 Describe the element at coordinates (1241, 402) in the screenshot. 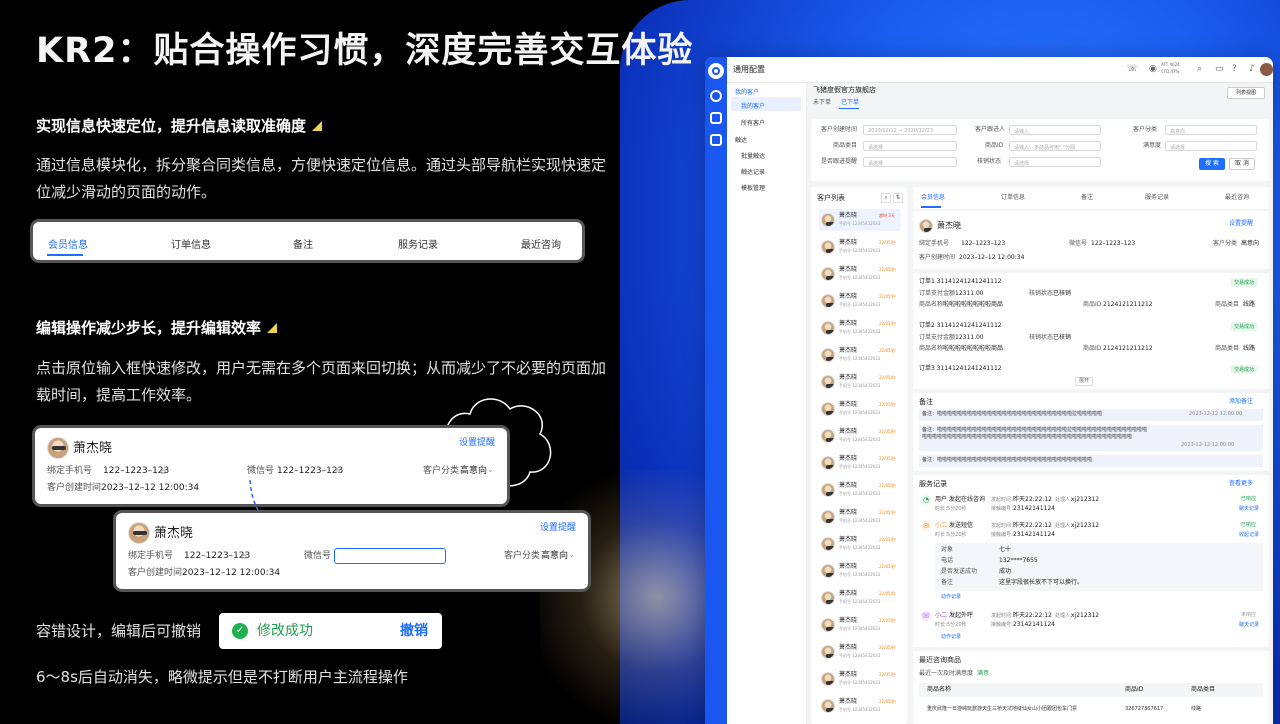

I see `add-note-link: 添加备注` at that location.